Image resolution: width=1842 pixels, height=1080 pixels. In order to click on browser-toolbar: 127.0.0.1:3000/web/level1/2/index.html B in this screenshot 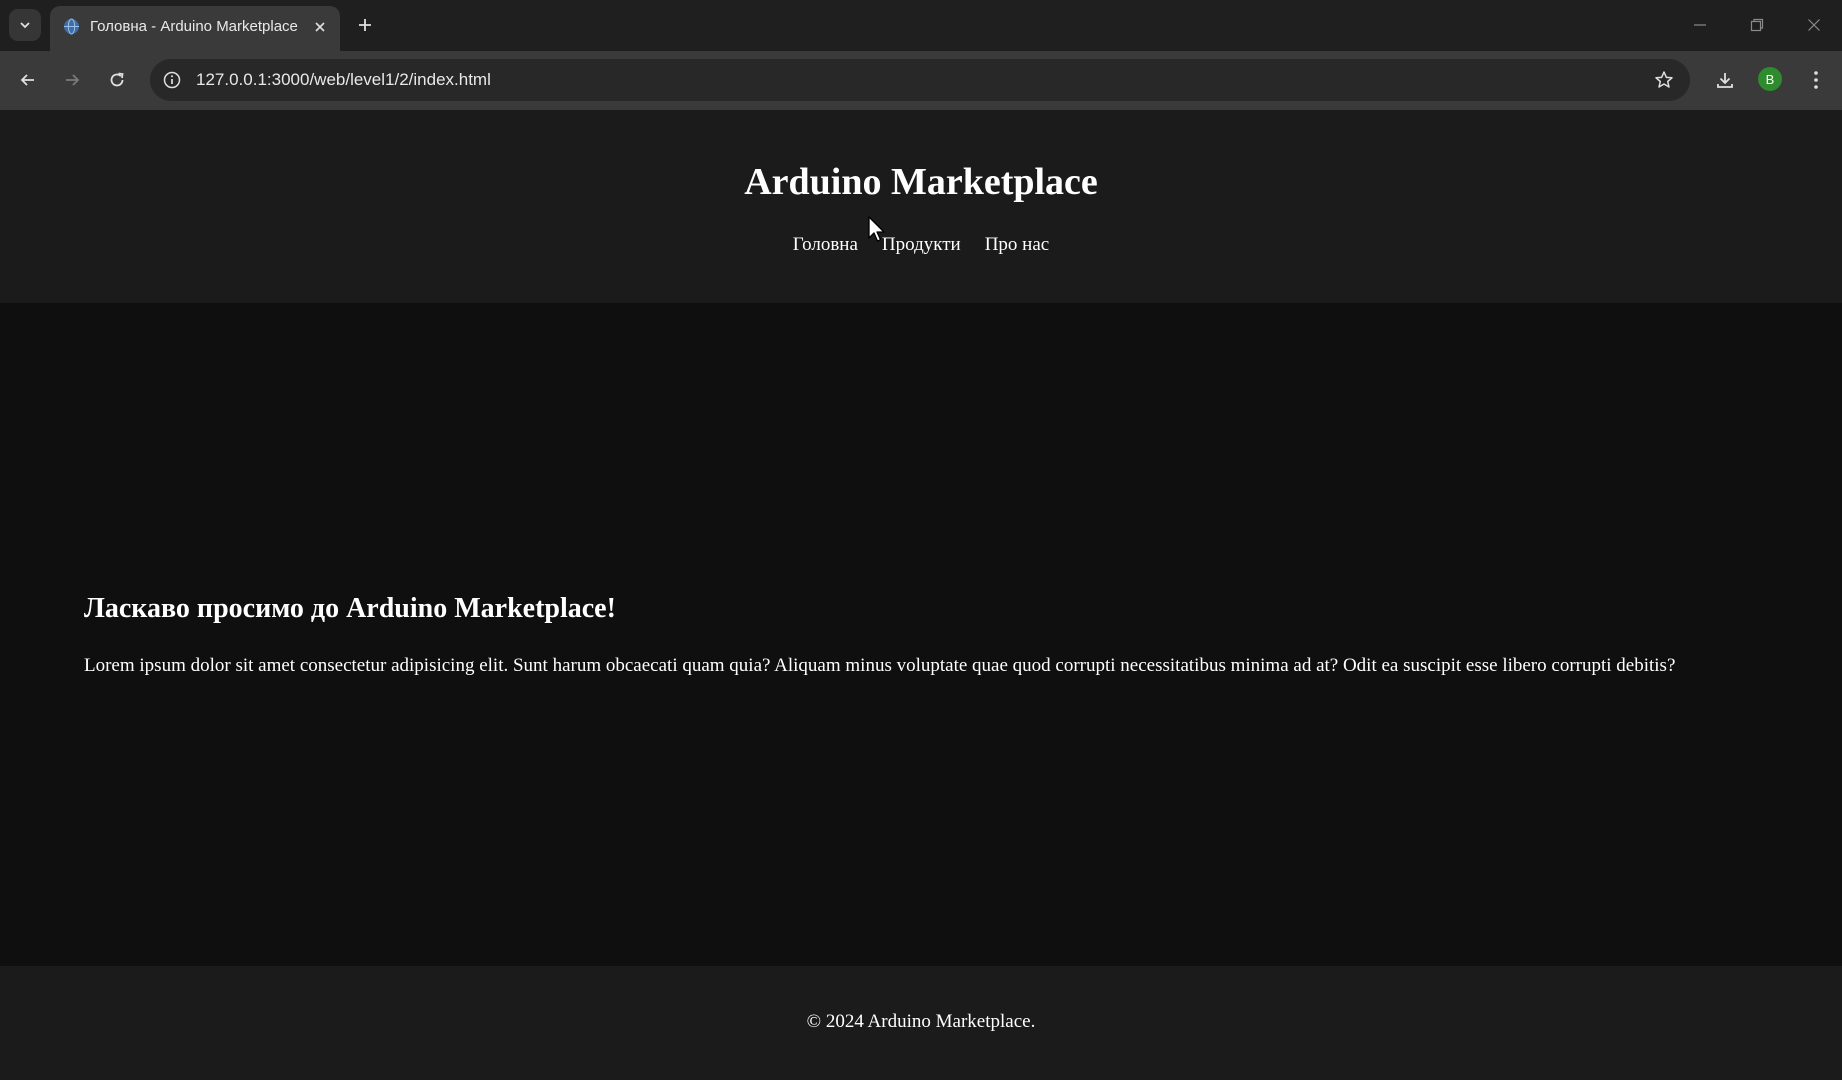, I will do `click(921, 80)`.